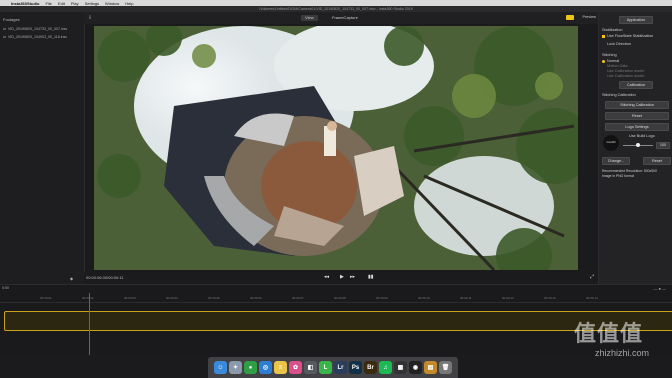  Describe the element at coordinates (214, 298) in the screenshot. I see `ruler-tick: 00:00:05` at that location.